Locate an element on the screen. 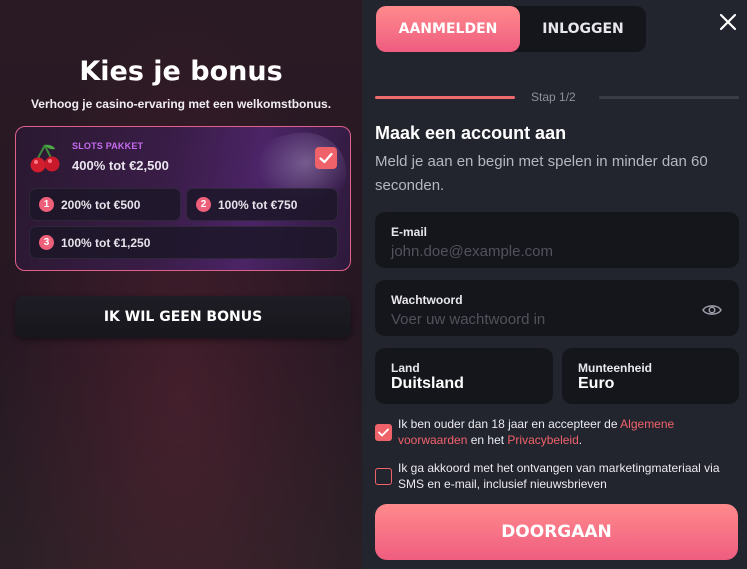 Image resolution: width=747 pixels, height=569 pixels. auth-tabs: AANMELDEN INLOGGEN is located at coordinates (511, 29).